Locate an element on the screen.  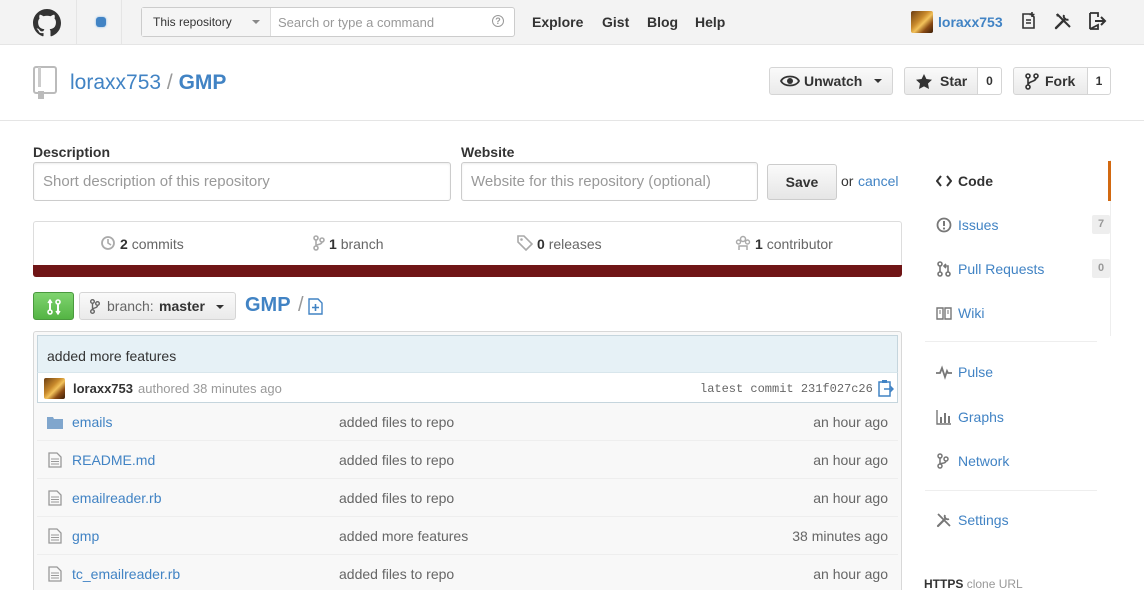
sidebar-item-label: Pull Requests is located at coordinates (1001, 269).